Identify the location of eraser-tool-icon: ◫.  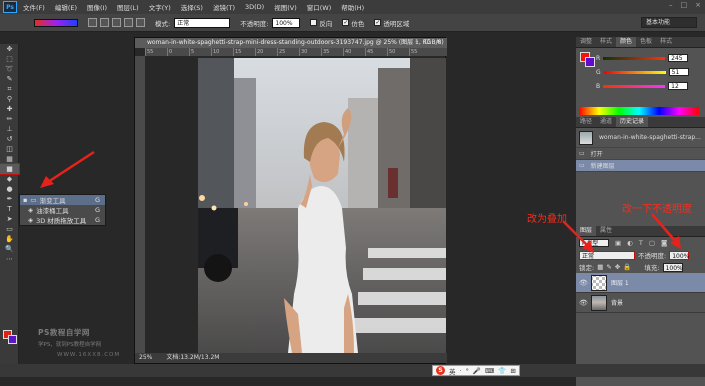
(9, 149).